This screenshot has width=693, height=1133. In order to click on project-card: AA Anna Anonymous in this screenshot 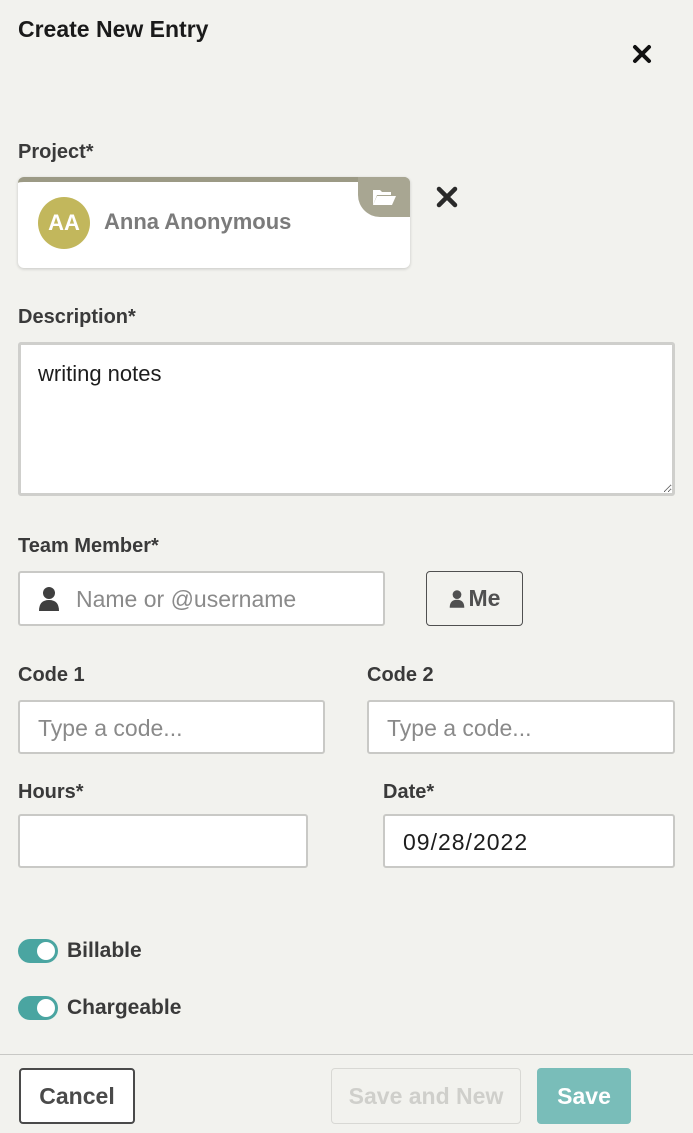, I will do `click(214, 222)`.